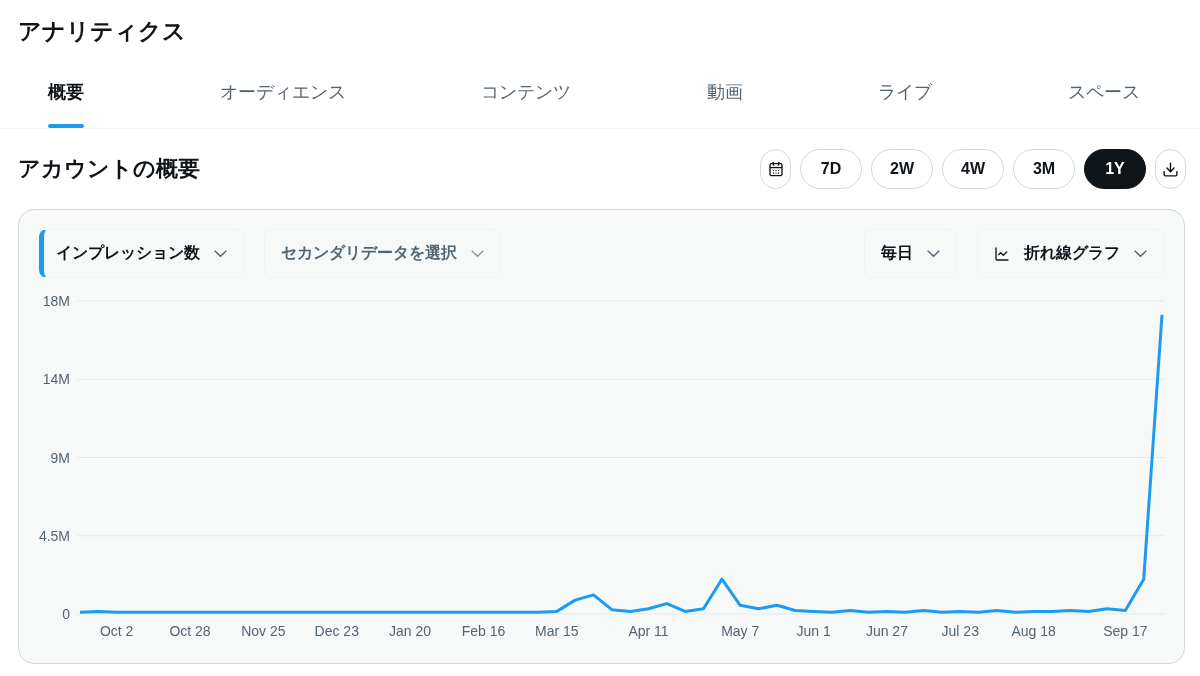 This screenshot has height=676, width=1200. Describe the element at coordinates (263, 631) in the screenshot. I see `x-axis-label: Nov 25` at that location.